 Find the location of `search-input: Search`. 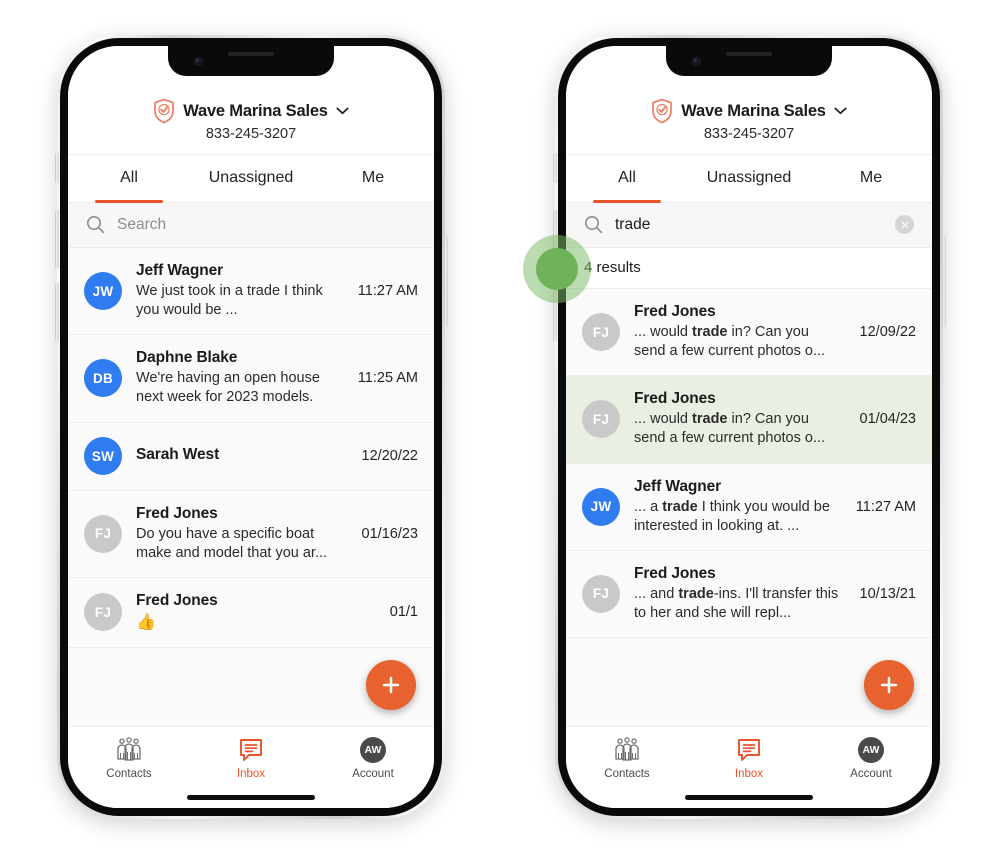

search-input: Search is located at coordinates (266, 225).